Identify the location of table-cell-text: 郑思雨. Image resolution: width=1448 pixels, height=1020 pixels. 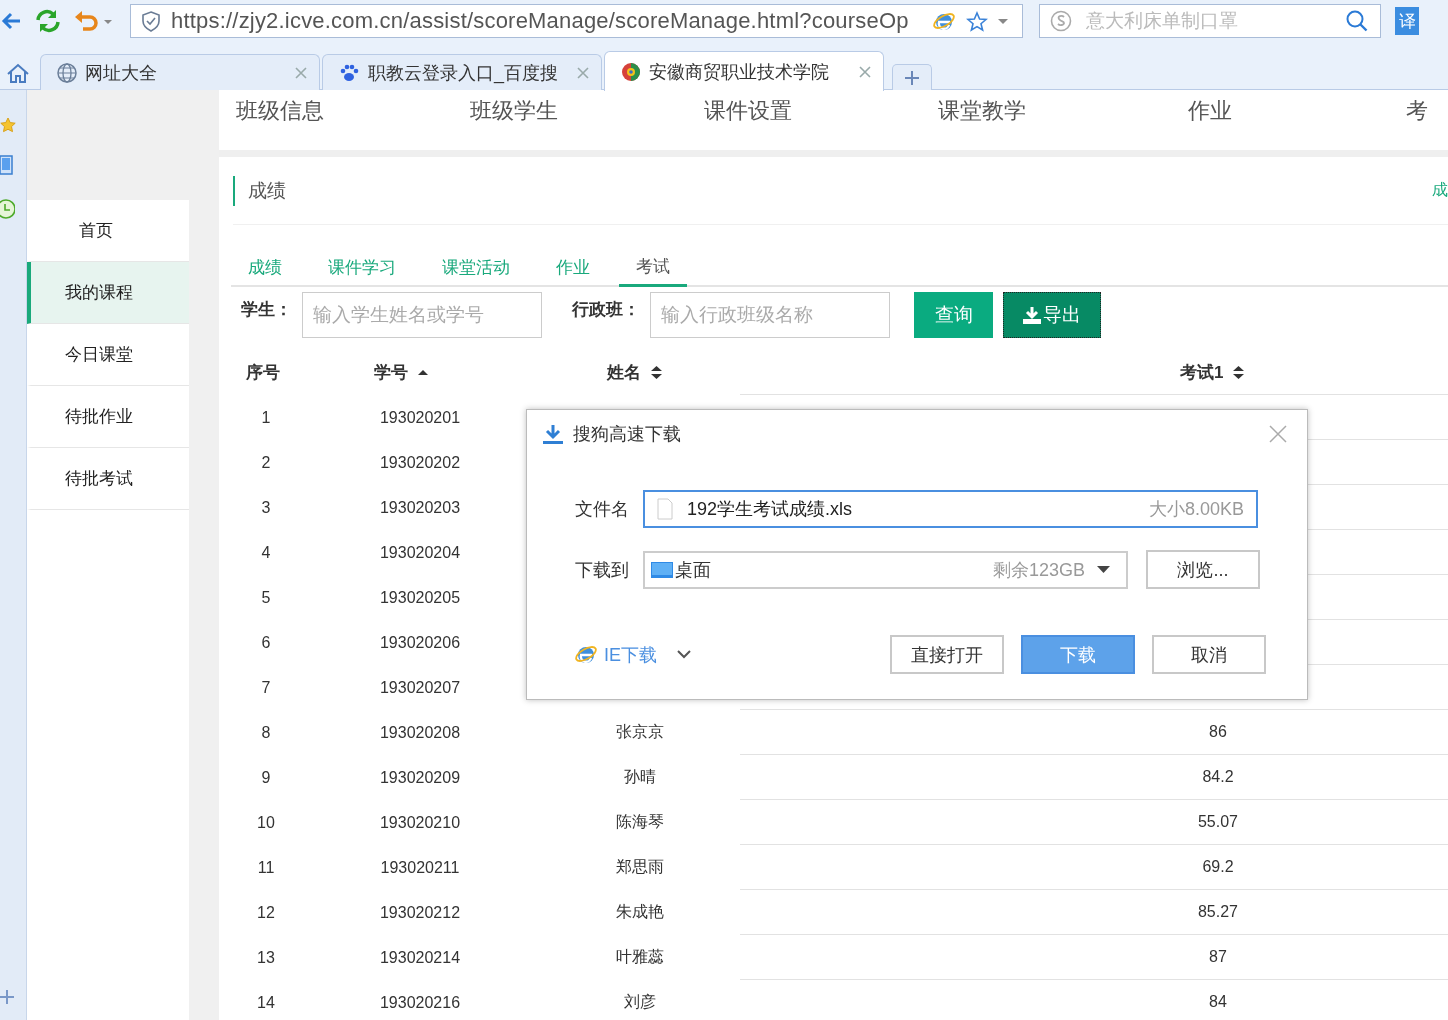
(640, 867).